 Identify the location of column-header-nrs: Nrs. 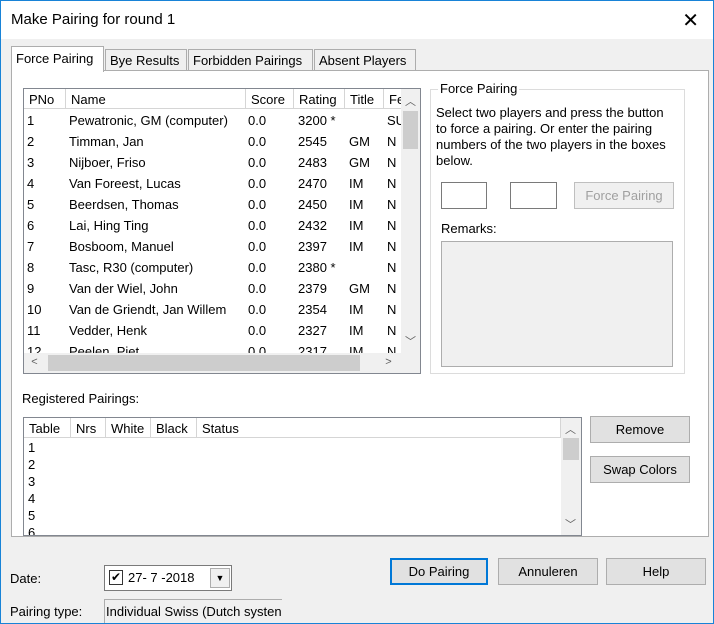
(88, 428).